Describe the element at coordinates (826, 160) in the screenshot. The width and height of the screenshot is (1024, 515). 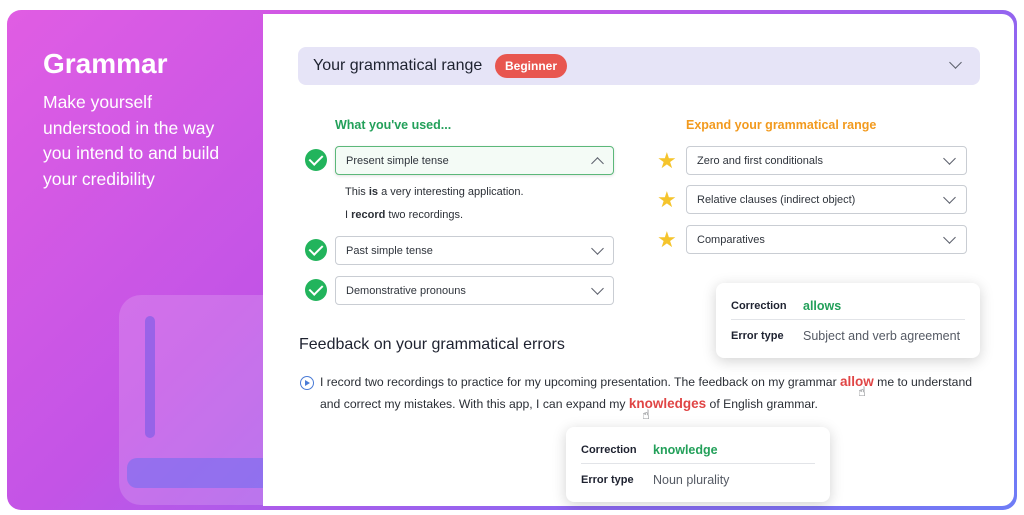
I see `dropdown-zero-first-conditionals: Zero and first conditionals` at that location.